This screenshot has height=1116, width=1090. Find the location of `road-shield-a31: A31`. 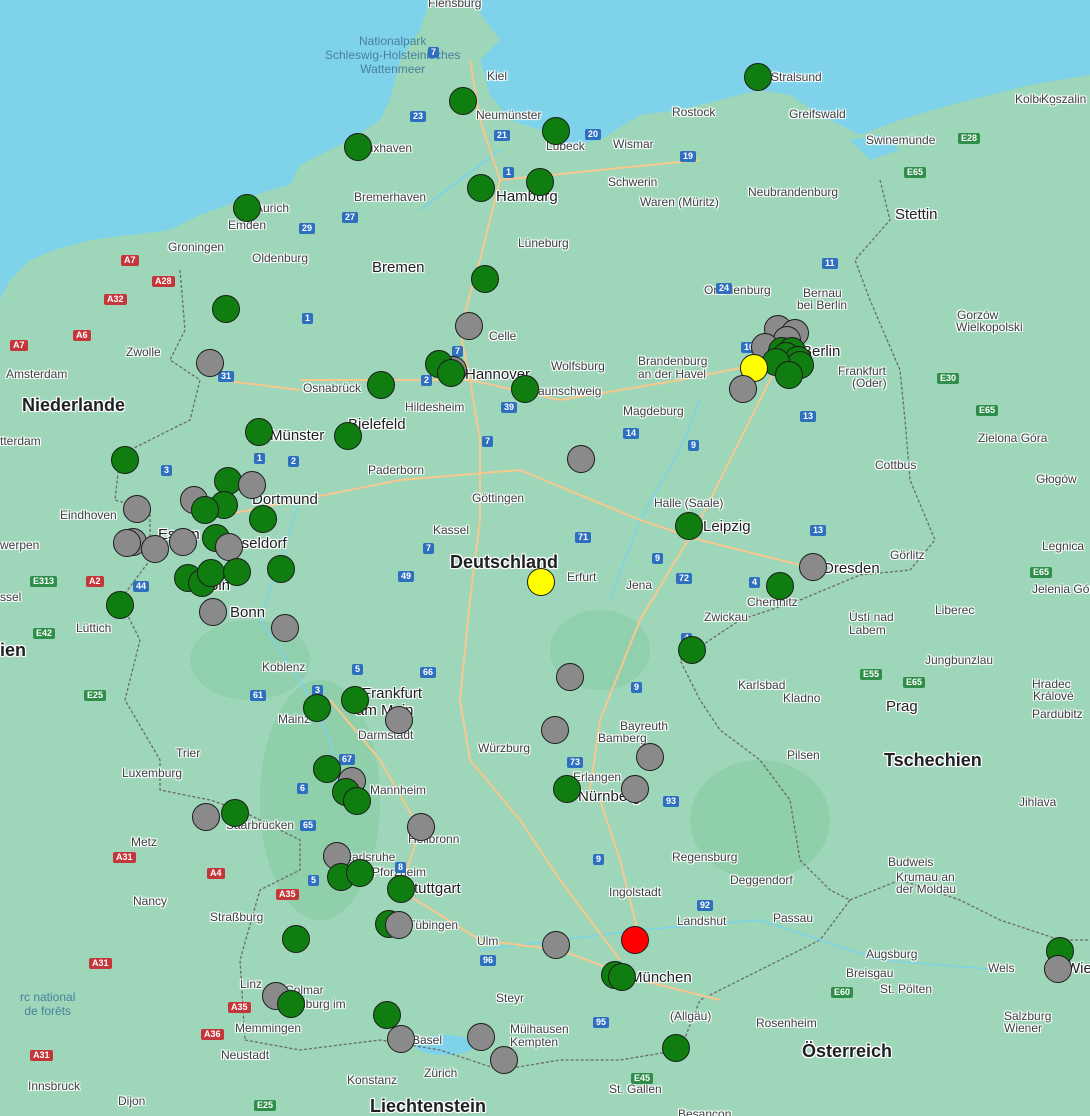

road-shield-a31: A31 is located at coordinates (124, 857).